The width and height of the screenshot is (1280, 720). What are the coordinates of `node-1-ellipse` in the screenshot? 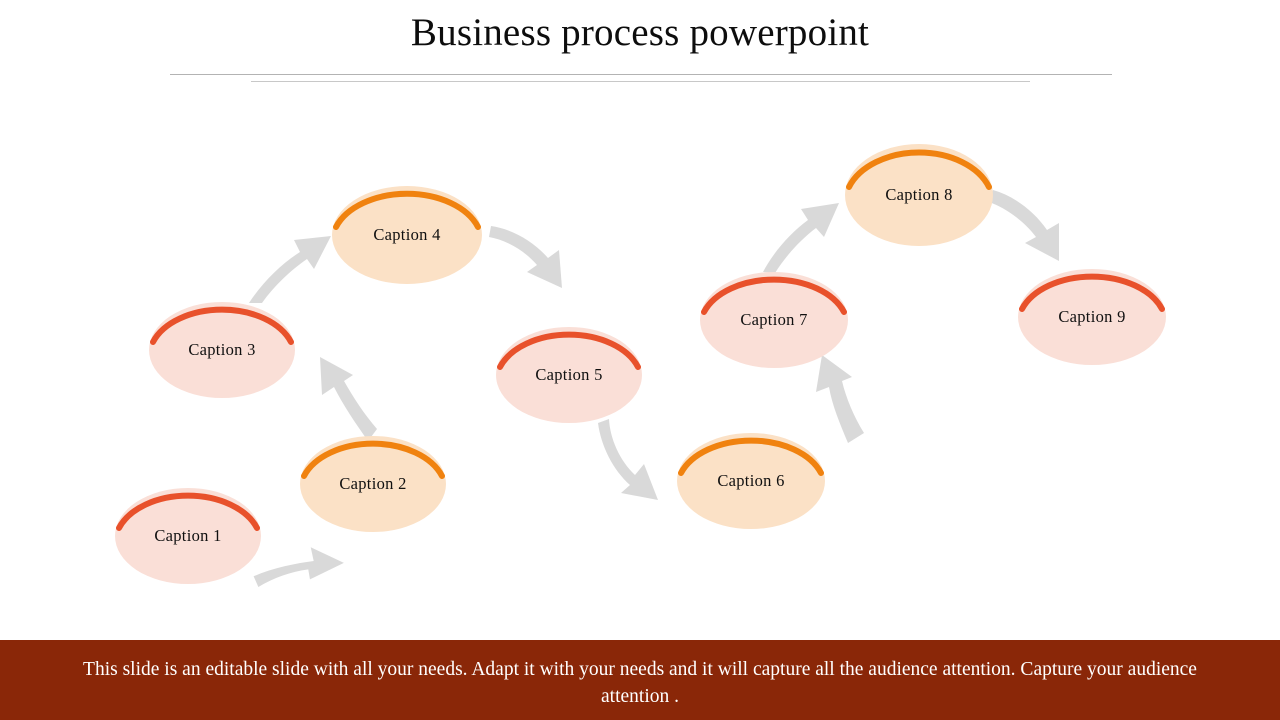 It's located at (188, 536).